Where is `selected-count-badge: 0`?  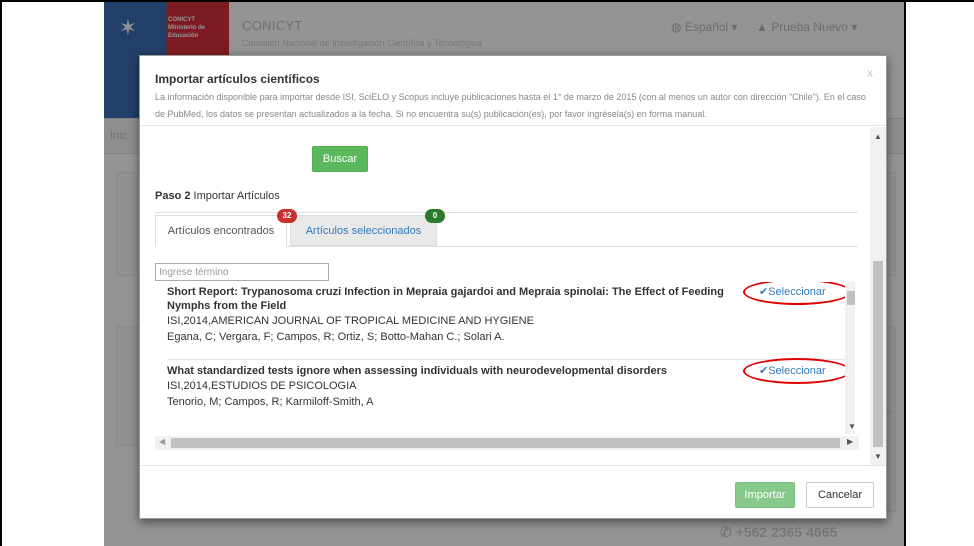 selected-count-badge: 0 is located at coordinates (435, 216).